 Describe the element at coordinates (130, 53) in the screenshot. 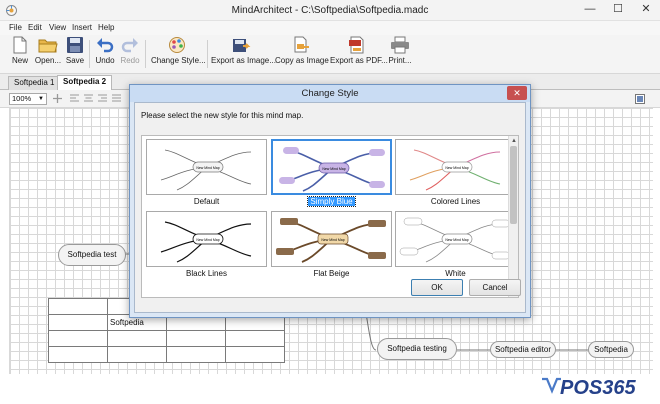

I see `redo-button: Redo` at that location.